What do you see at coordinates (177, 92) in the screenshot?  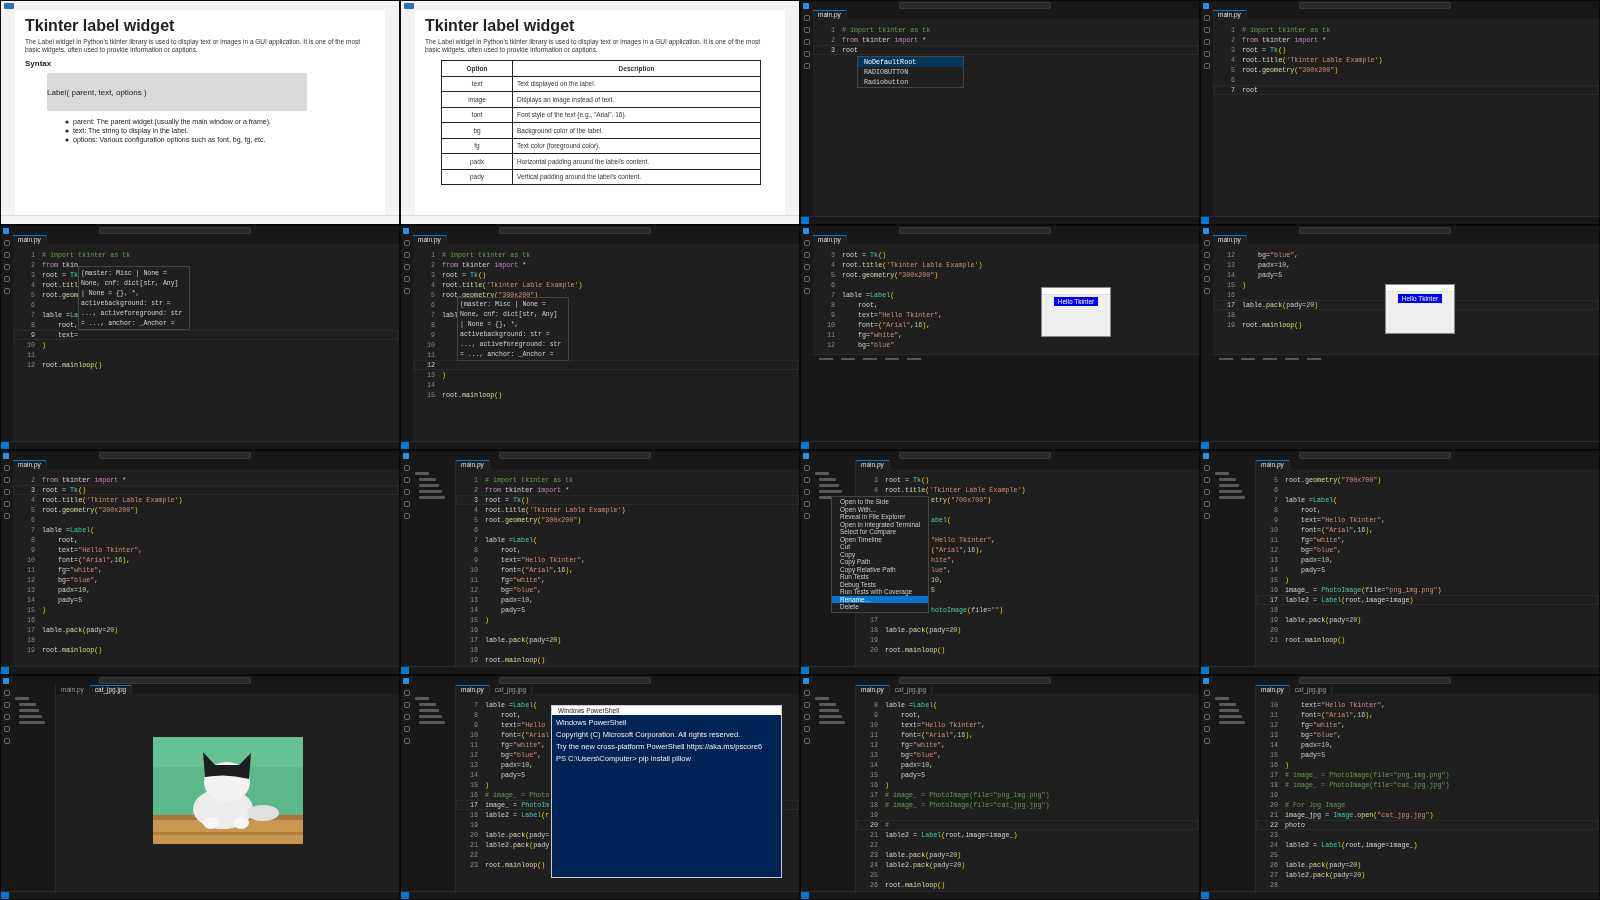 I see `syntax-box: Label( parent, text, options )` at bounding box center [177, 92].